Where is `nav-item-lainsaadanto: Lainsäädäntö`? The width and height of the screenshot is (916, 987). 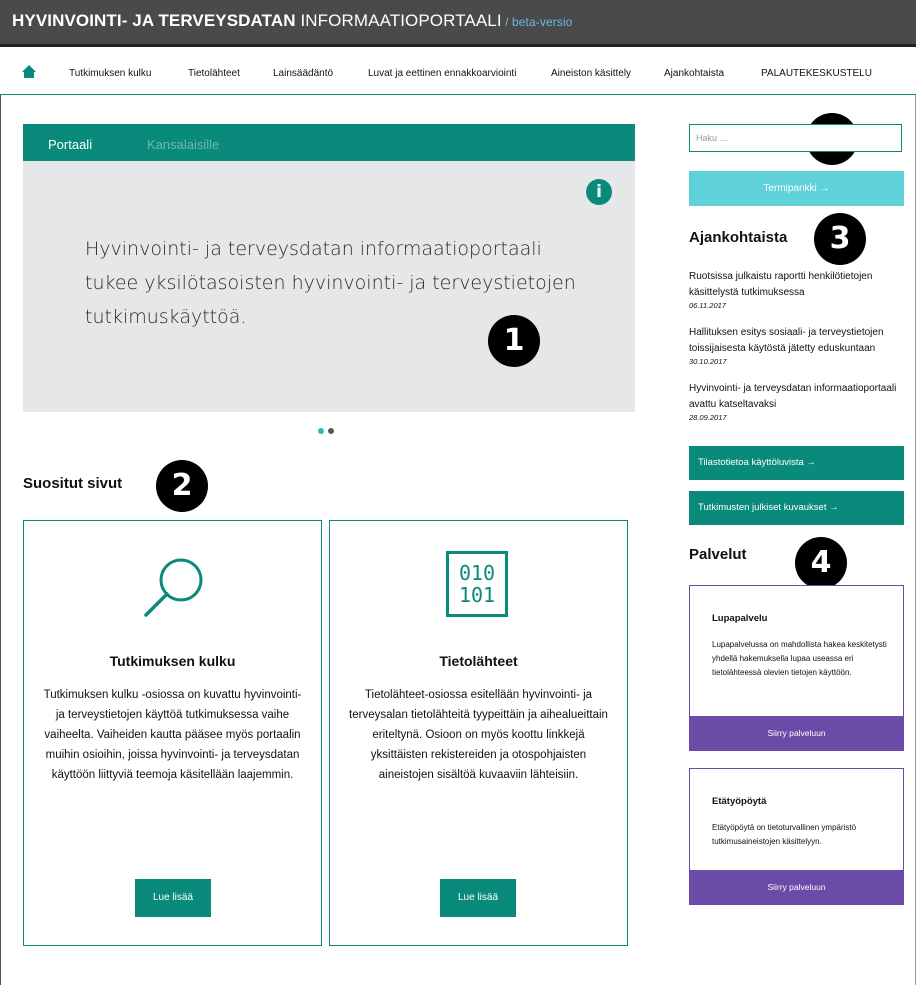
nav-item-lainsaadanto: Lainsäädäntö is located at coordinates (303, 73).